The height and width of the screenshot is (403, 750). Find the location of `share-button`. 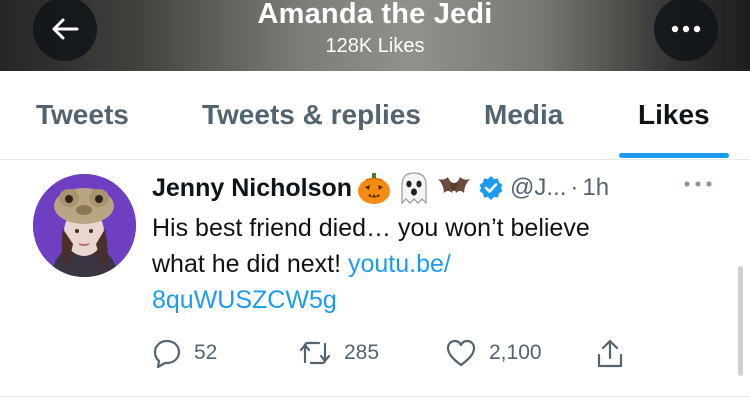

share-button is located at coordinates (610, 354).